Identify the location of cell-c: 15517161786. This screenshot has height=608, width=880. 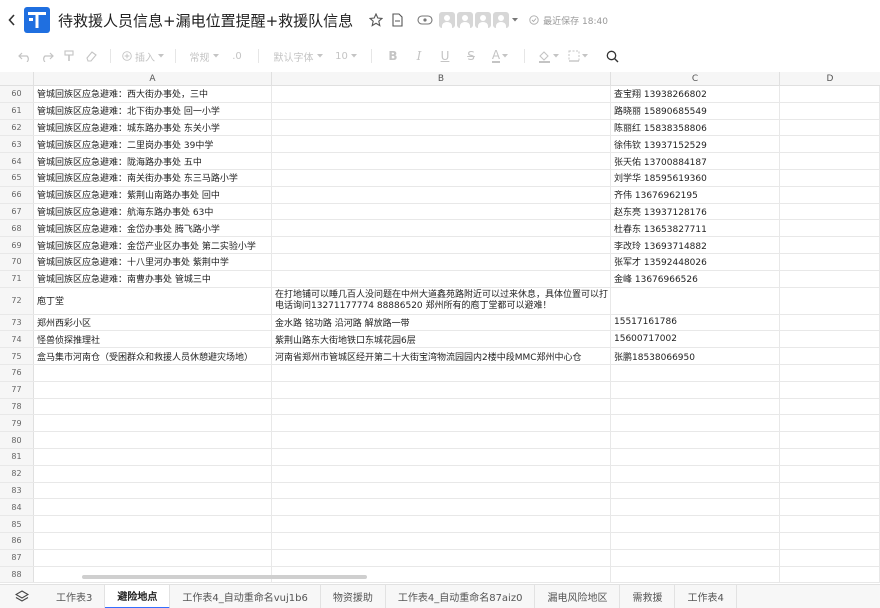
(695, 322).